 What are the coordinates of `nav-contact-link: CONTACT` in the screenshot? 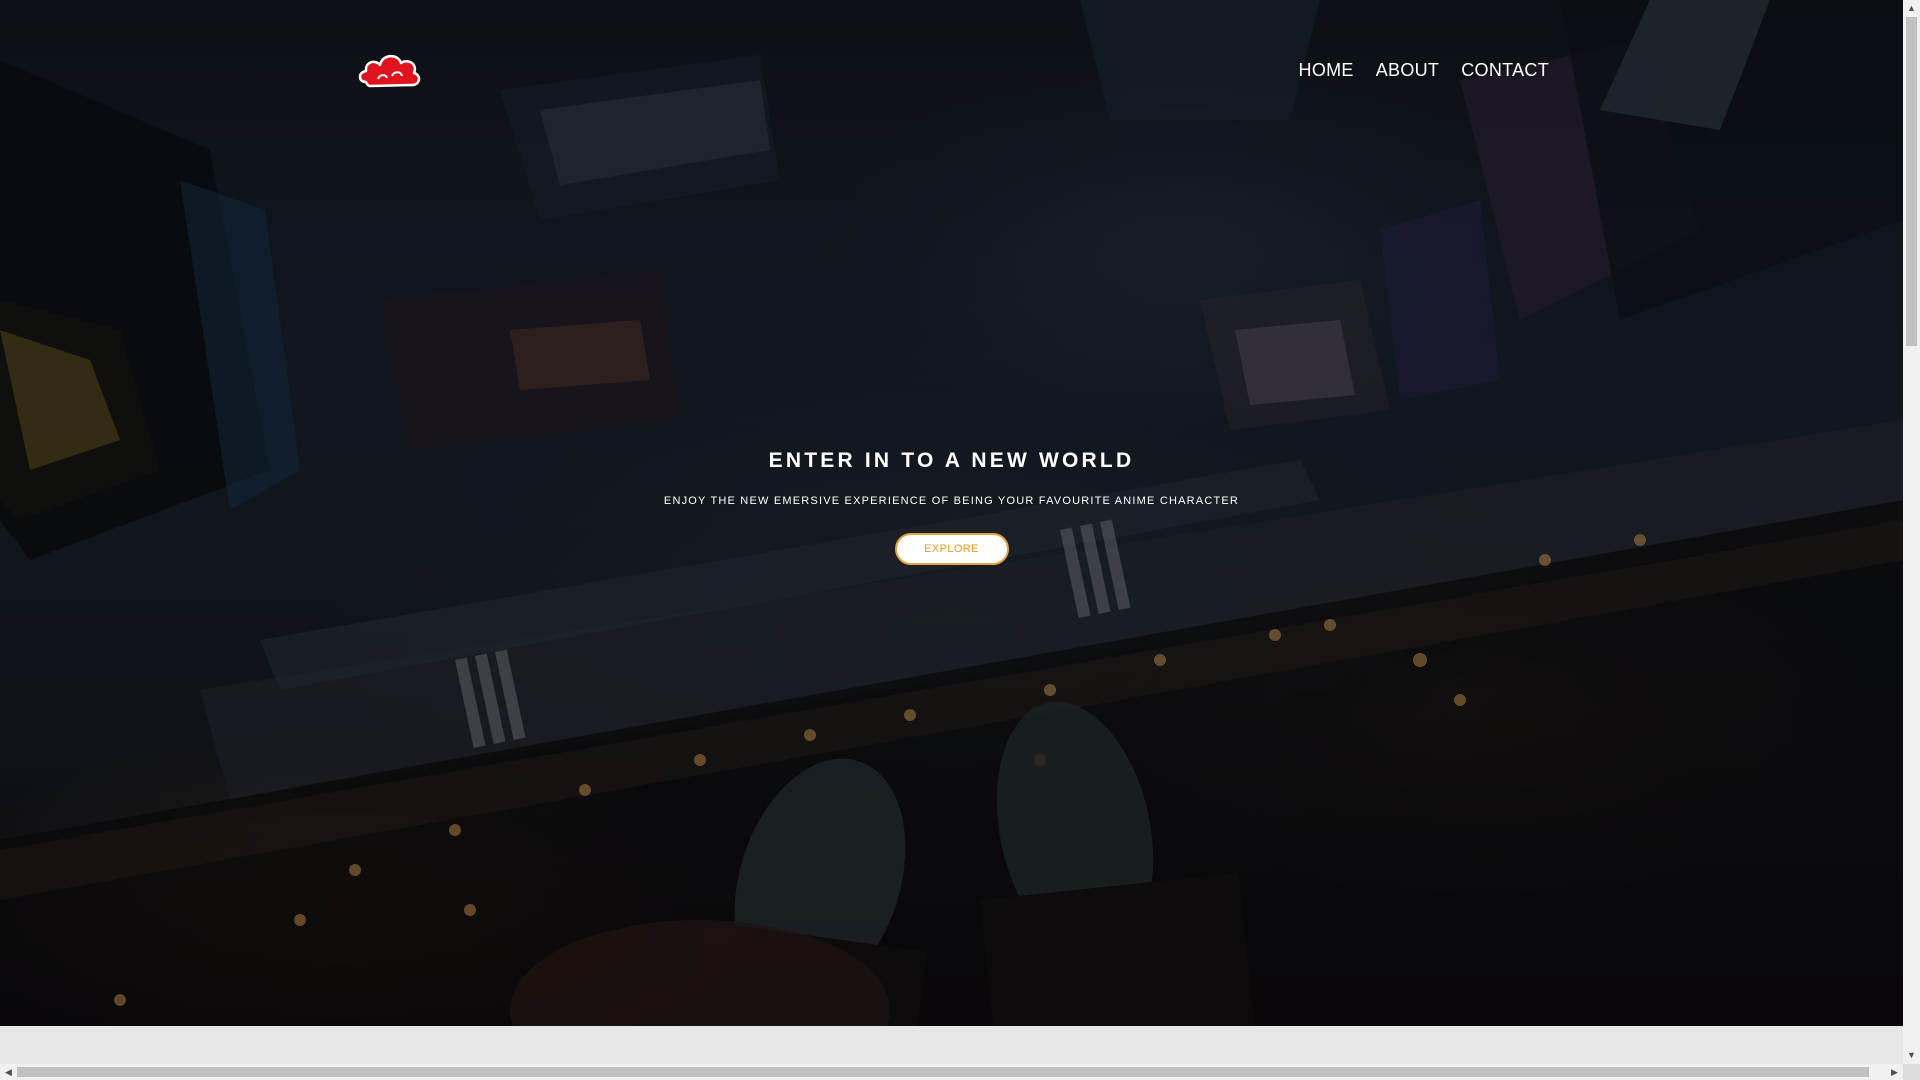 It's located at (1505, 70).